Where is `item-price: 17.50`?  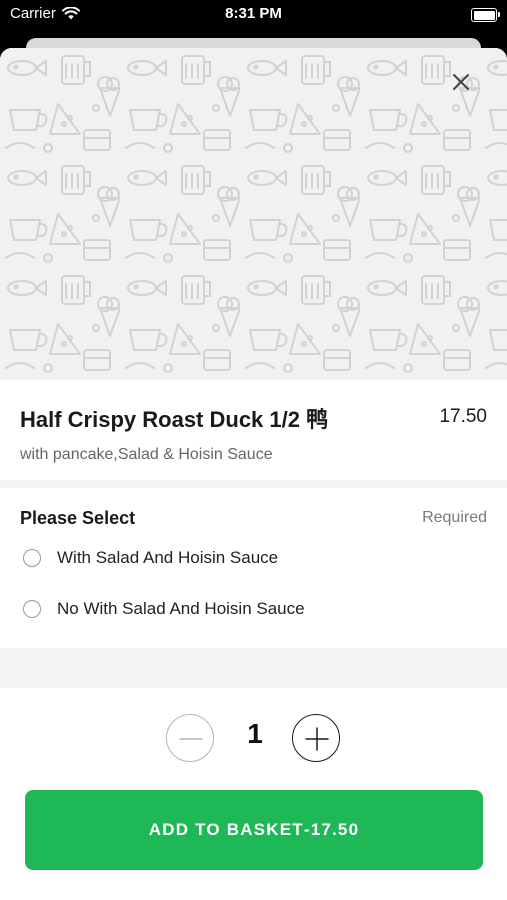 item-price: 17.50 is located at coordinates (463, 416).